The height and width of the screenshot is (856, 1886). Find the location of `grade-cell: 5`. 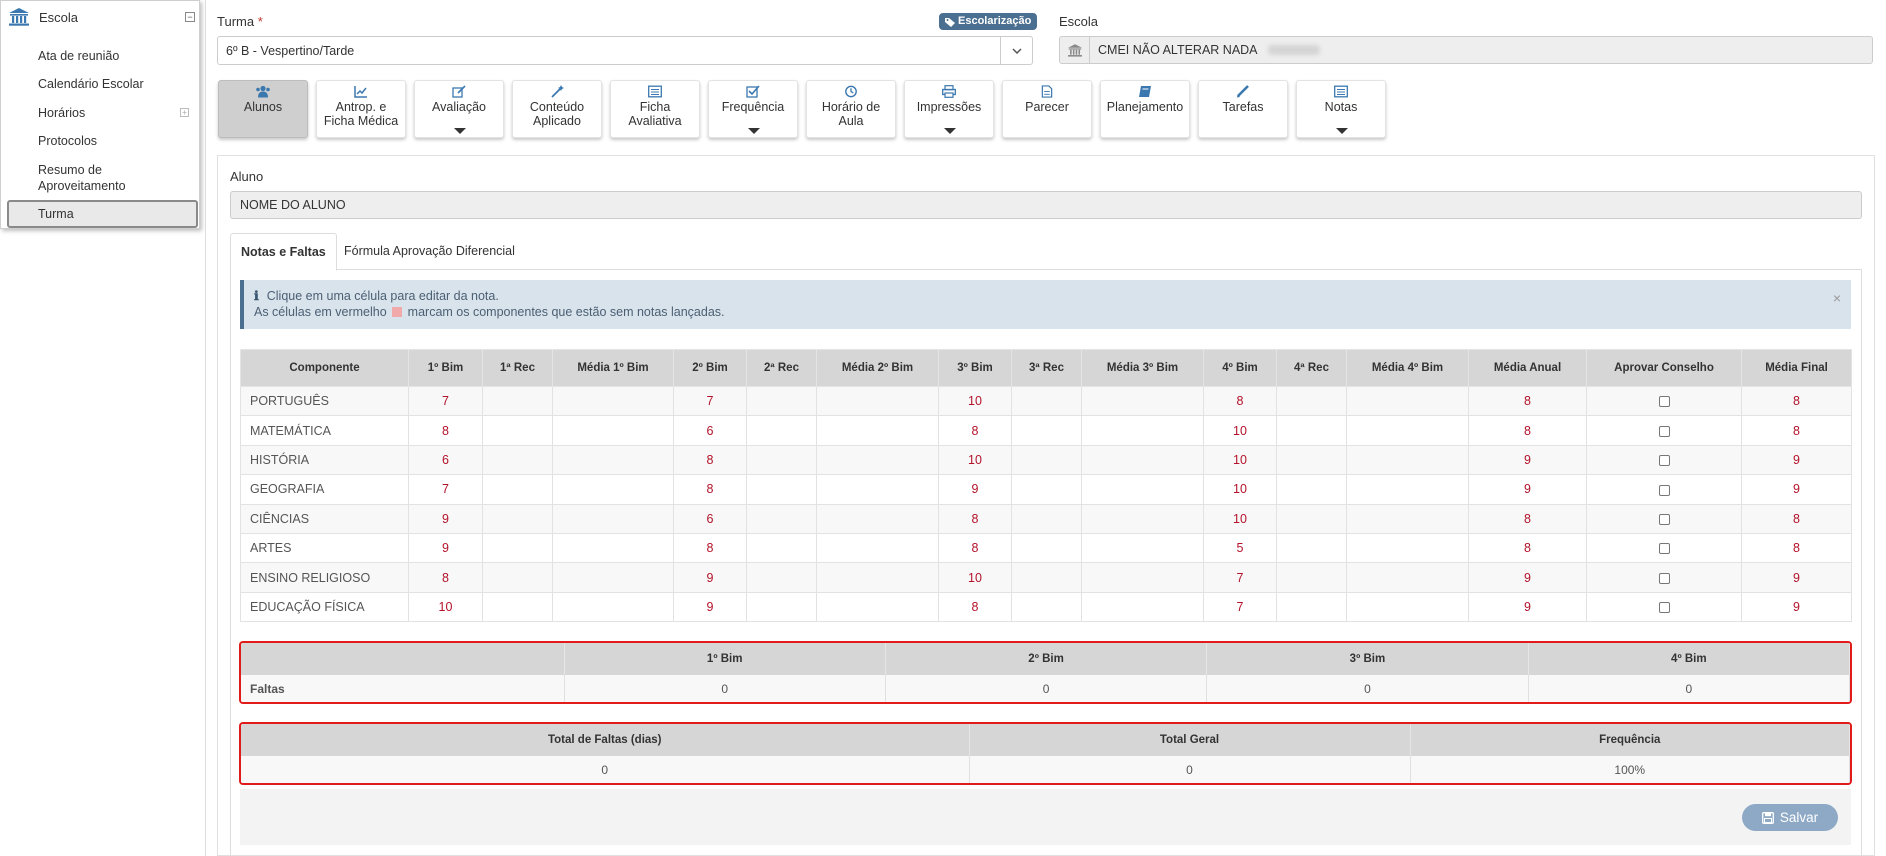

grade-cell: 5 is located at coordinates (1240, 548).